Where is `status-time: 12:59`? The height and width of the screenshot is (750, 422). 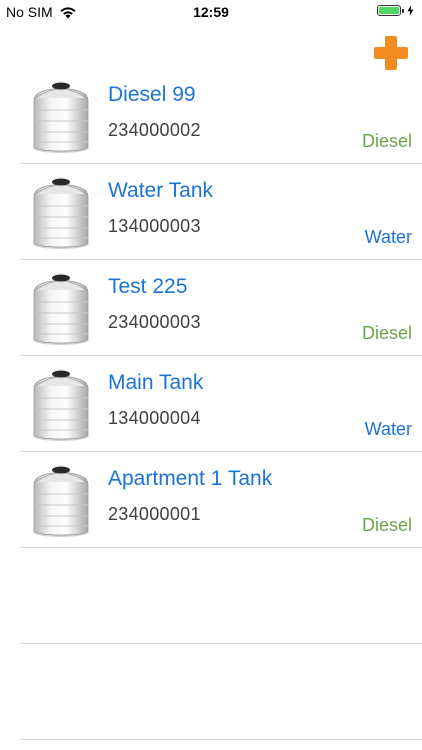 status-time: 12:59 is located at coordinates (211, 12).